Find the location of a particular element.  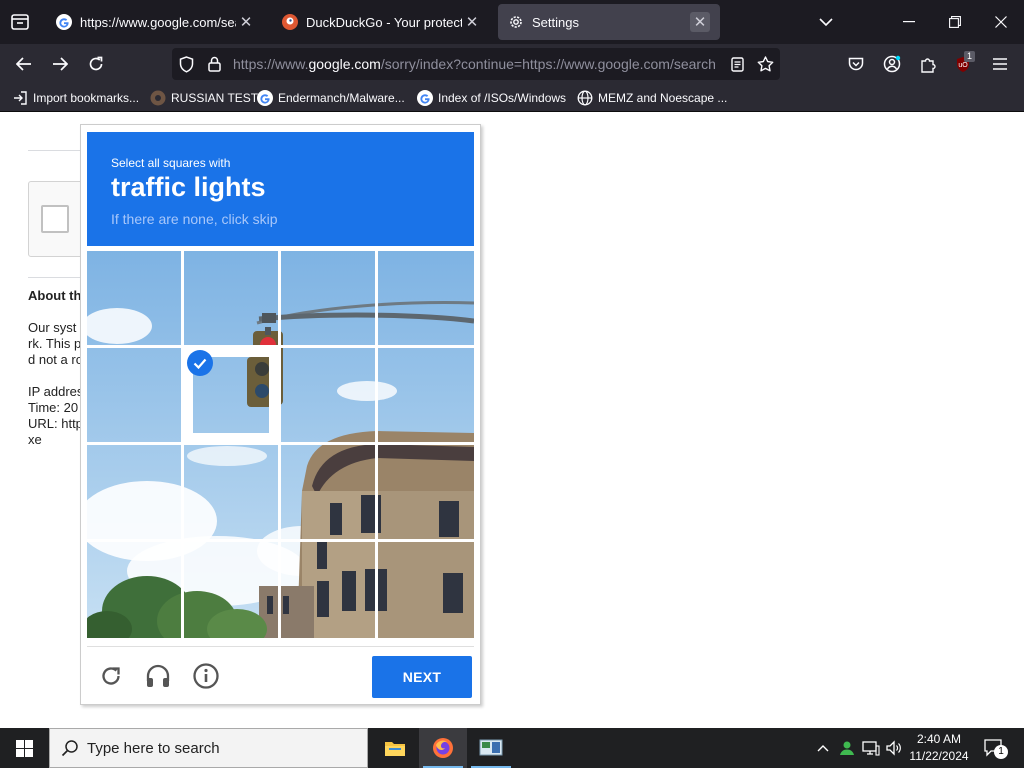

not-a-robot-checkbox is located at coordinates (55, 219).